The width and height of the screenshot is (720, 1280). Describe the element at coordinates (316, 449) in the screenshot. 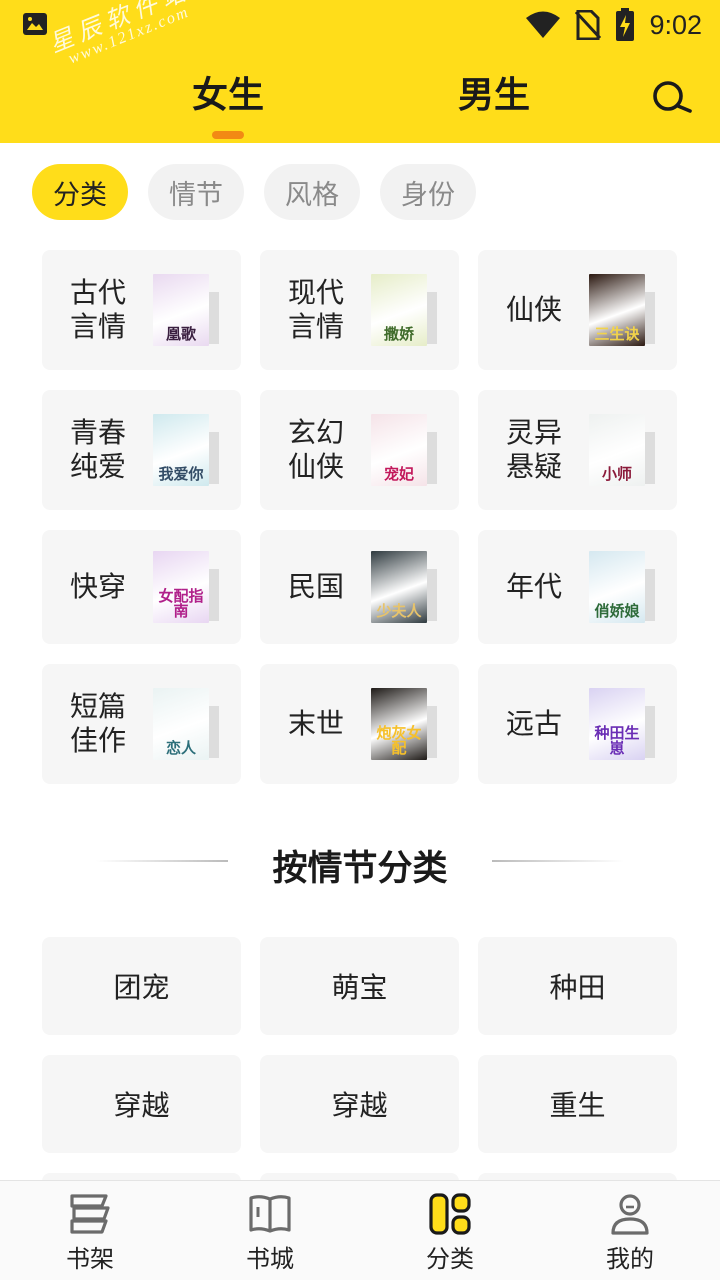

I see `genre-label: 玄幻仙侠` at that location.